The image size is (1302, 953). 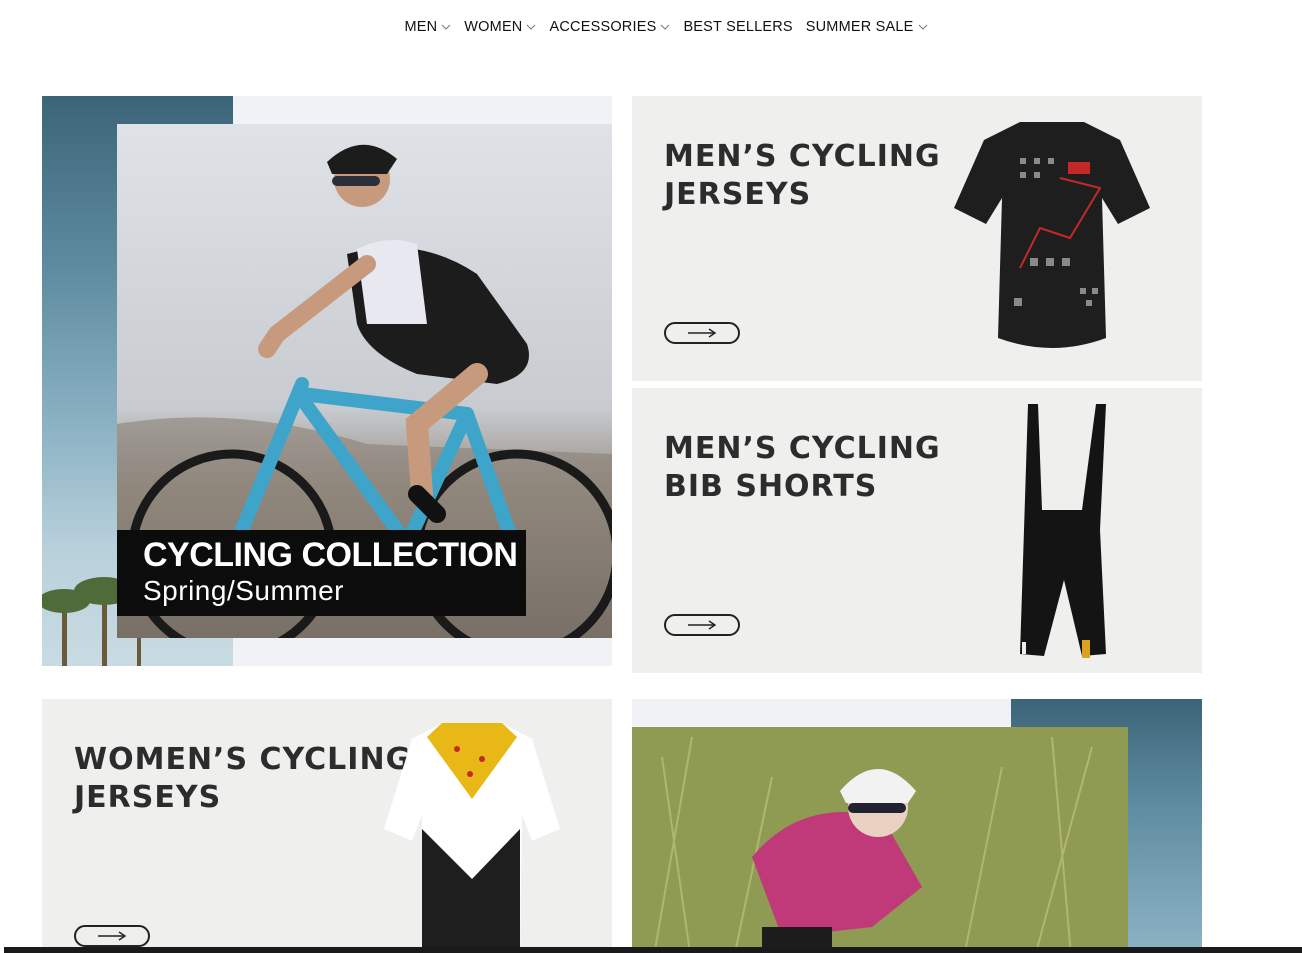 What do you see at coordinates (802, 468) in the screenshot?
I see `tile-title: MEN’S CYCLING BIB SHORTS` at bounding box center [802, 468].